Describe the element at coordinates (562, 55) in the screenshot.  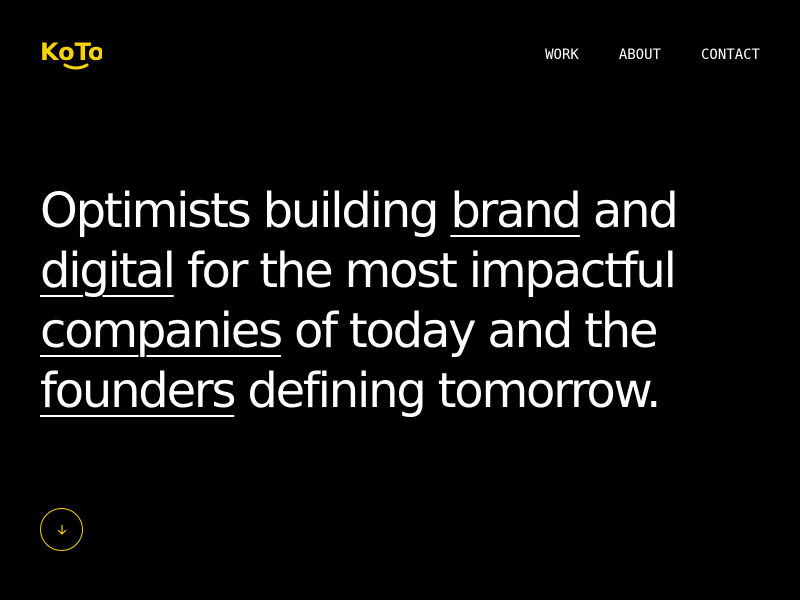
I see `nav-link-work: WORK` at that location.